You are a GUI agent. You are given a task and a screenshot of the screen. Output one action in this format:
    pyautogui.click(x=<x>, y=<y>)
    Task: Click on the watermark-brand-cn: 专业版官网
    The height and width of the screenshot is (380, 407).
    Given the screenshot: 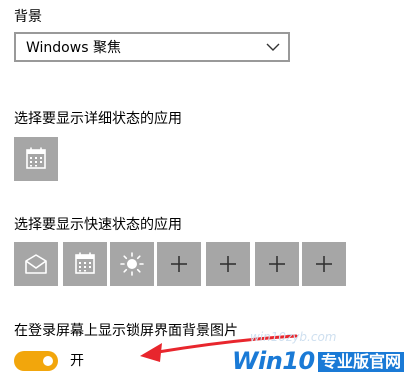 What is the action you would take?
    pyautogui.click(x=361, y=362)
    